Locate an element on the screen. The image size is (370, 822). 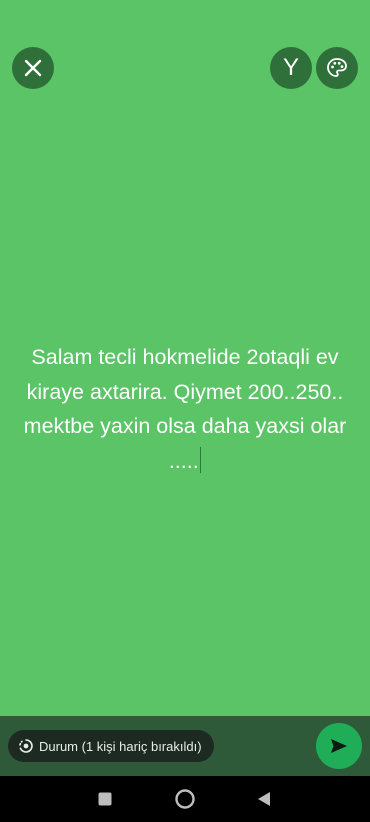
back-button is located at coordinates (264, 799).